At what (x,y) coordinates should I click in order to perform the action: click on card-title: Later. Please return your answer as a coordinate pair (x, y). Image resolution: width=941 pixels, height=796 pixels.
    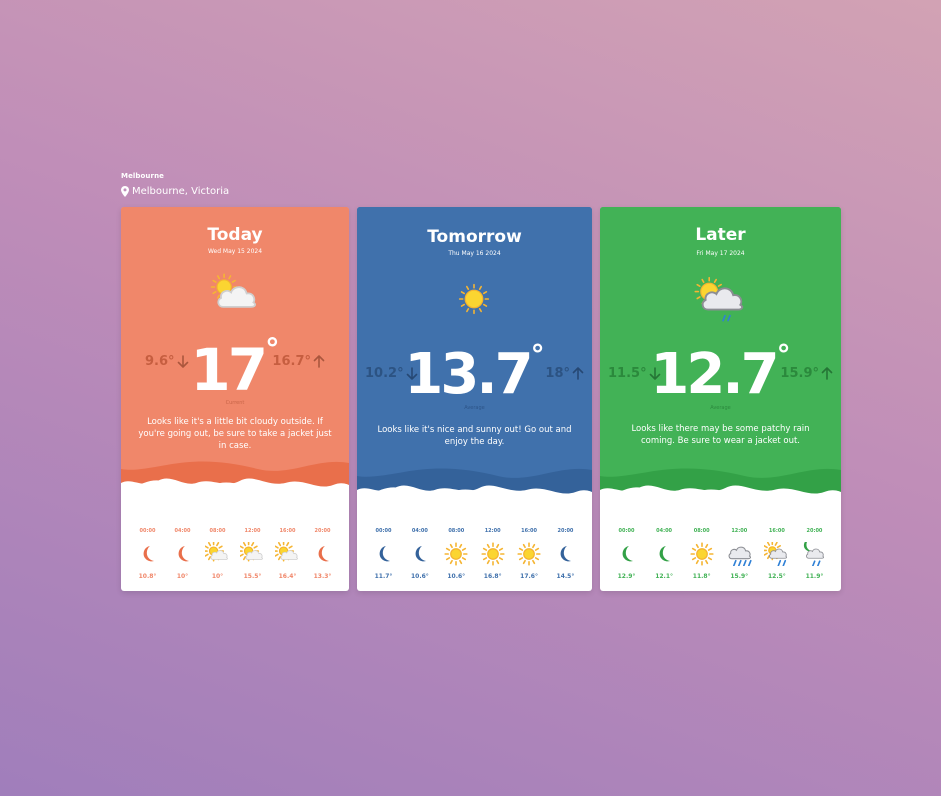
    Looking at the image, I should click on (720, 235).